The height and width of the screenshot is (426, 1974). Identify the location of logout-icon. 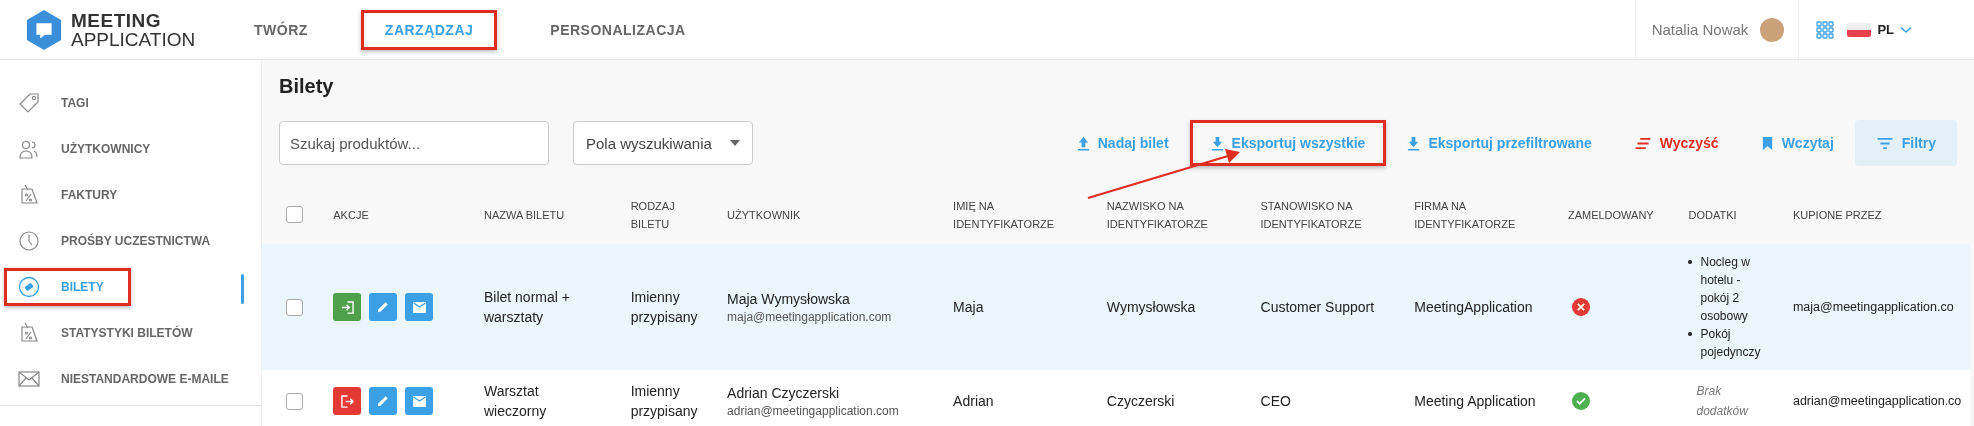
(347, 401).